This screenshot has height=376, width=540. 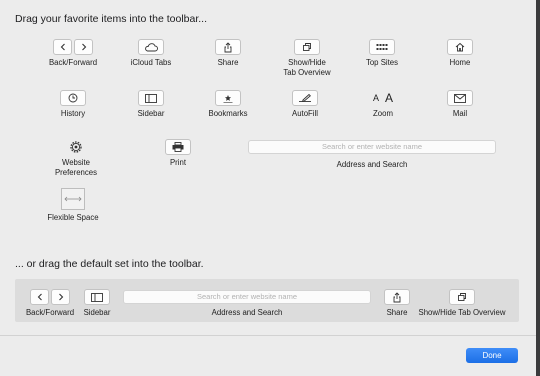 I want to click on flexible-space-arrows-icon, so click(x=73, y=199).